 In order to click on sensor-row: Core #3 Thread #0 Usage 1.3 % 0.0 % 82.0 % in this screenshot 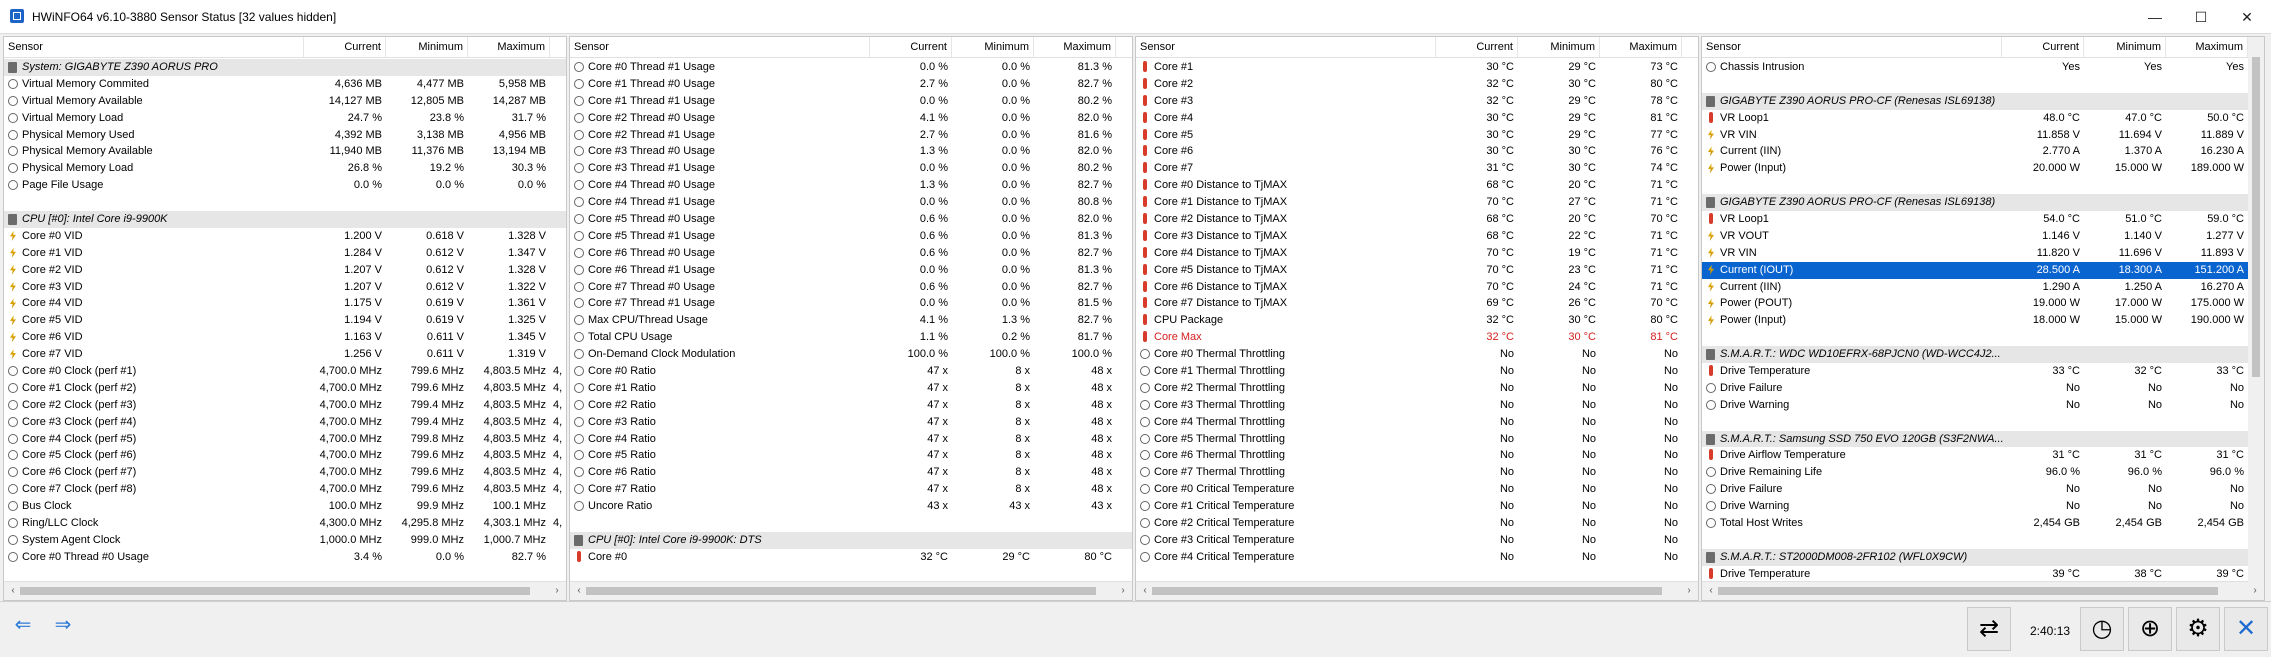, I will do `click(851, 151)`.